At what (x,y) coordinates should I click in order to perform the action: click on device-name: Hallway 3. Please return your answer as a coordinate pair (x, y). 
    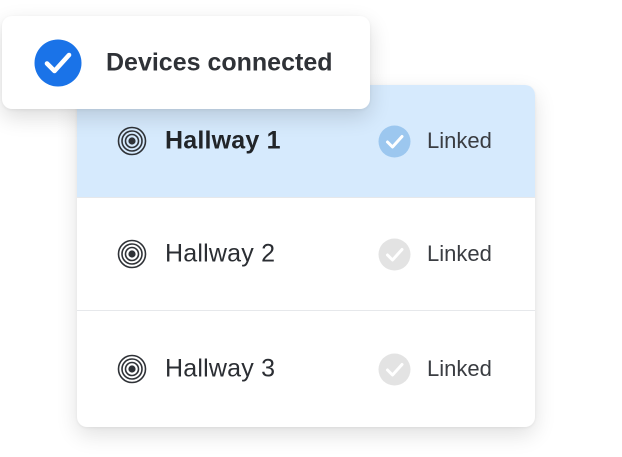
    Looking at the image, I should click on (220, 368).